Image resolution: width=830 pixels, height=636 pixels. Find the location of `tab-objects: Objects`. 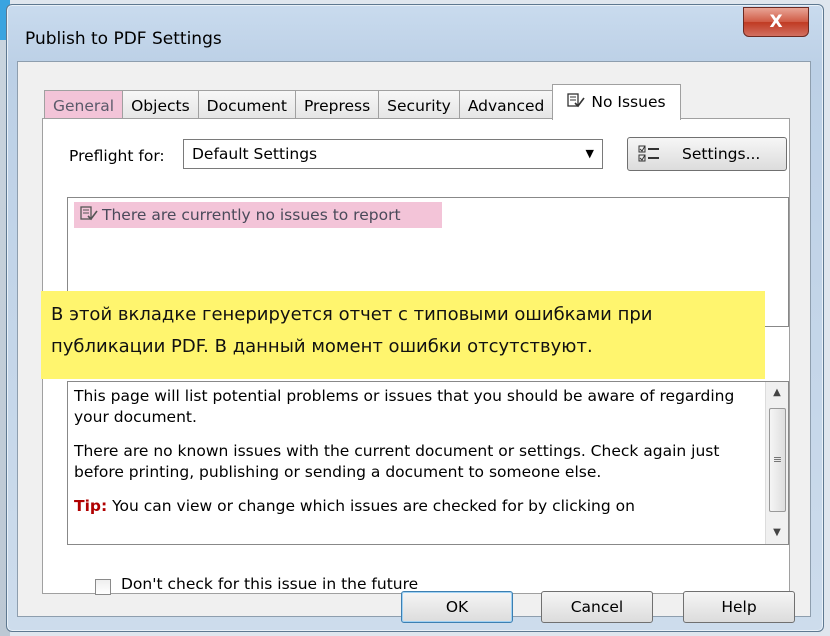

tab-objects: Objects is located at coordinates (160, 105).